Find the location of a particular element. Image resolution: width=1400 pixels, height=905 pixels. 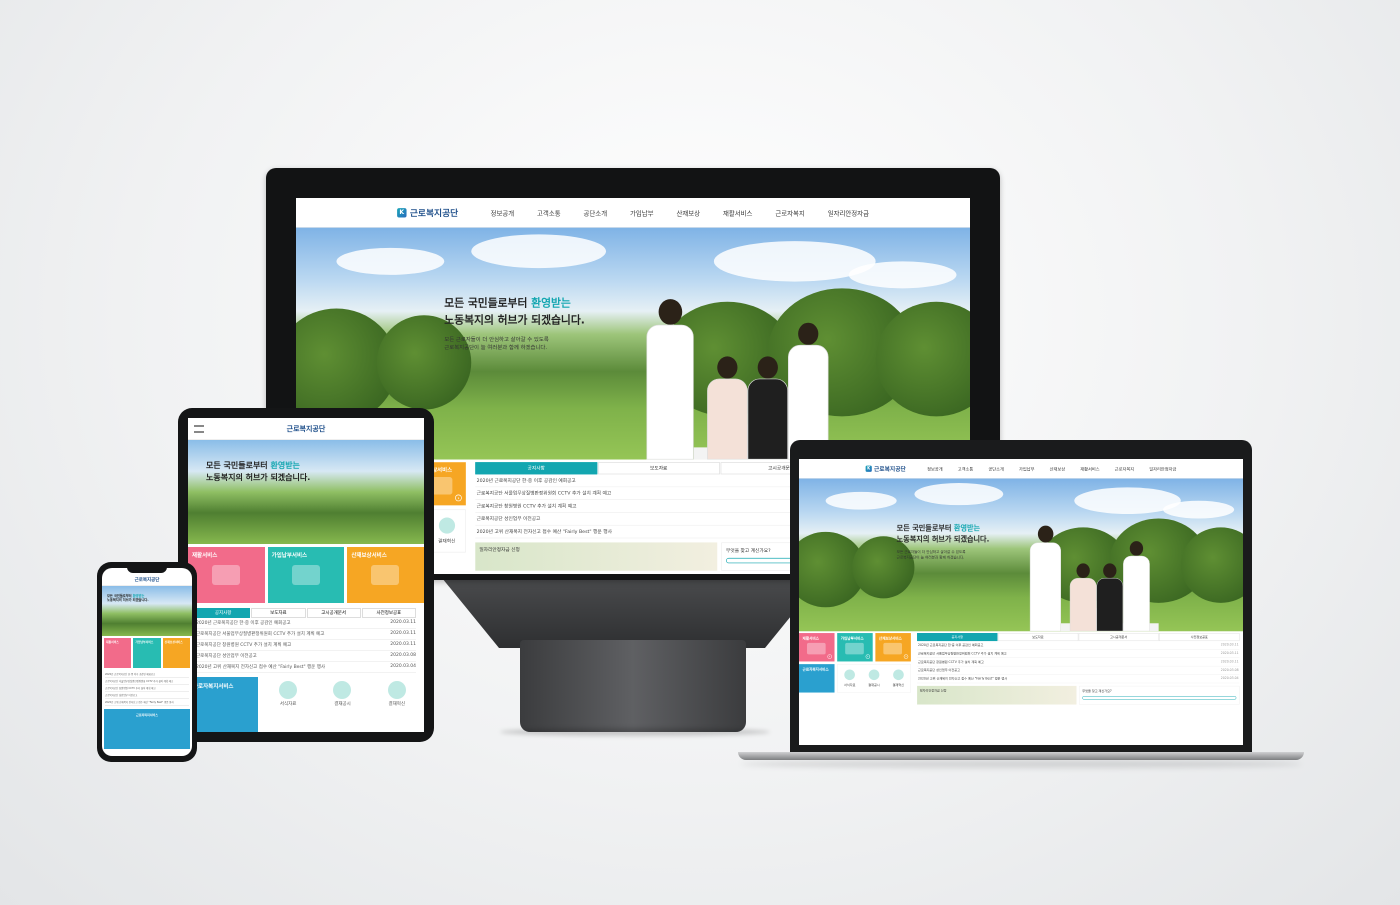

icon-links: 서식자료 결재공시 결재혁신 is located at coordinates (874, 678).